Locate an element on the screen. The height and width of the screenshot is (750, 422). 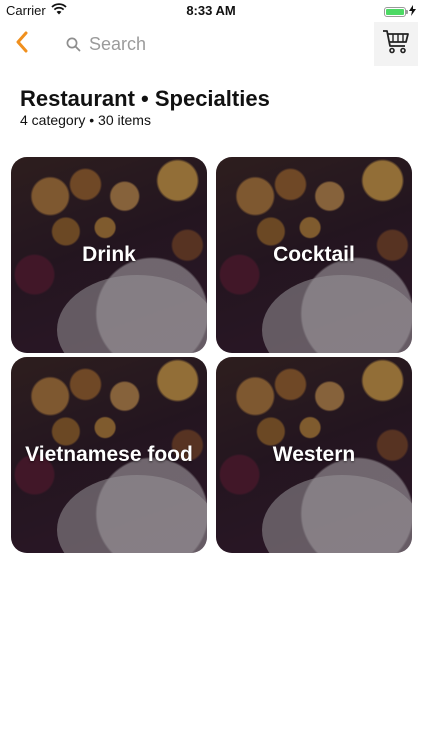
battery-icon is located at coordinates (396, 11).